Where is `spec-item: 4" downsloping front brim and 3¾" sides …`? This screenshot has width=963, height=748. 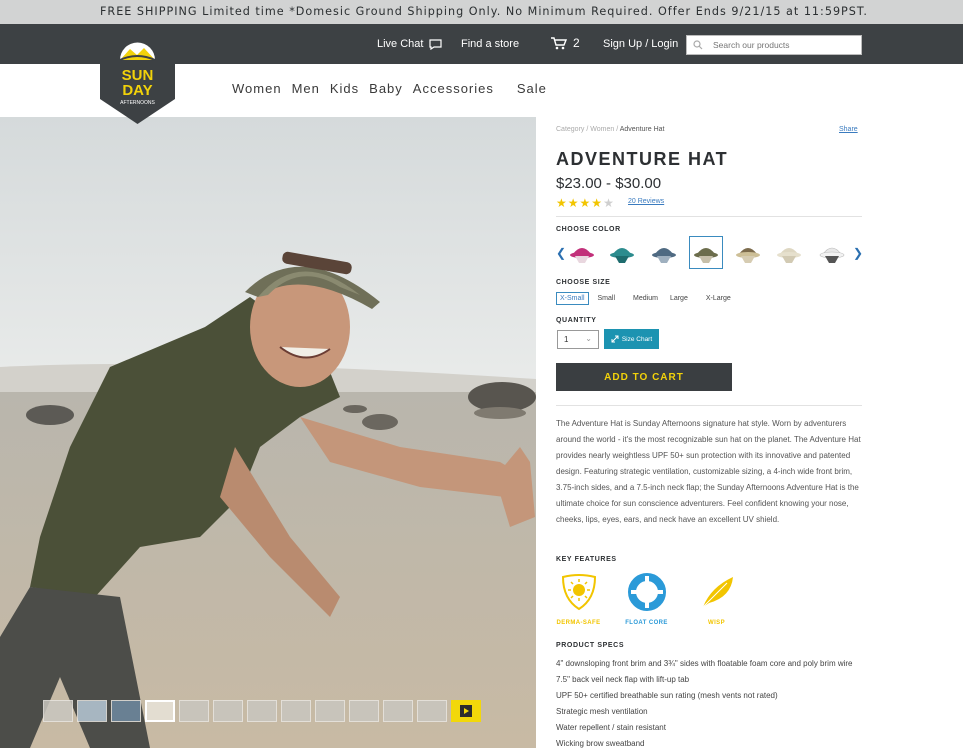 spec-item: 4" downsloping front brim and 3¾" sides … is located at coordinates (704, 663).